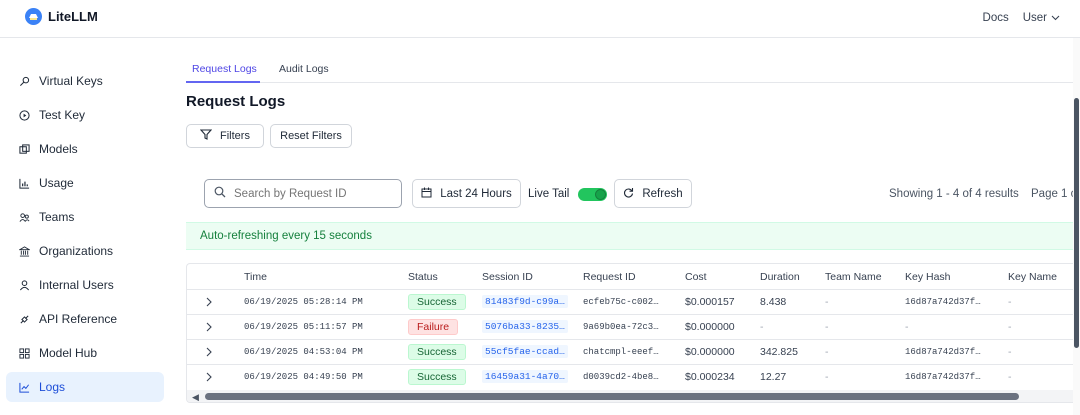  I want to click on refresh-button: Refresh, so click(653, 193).